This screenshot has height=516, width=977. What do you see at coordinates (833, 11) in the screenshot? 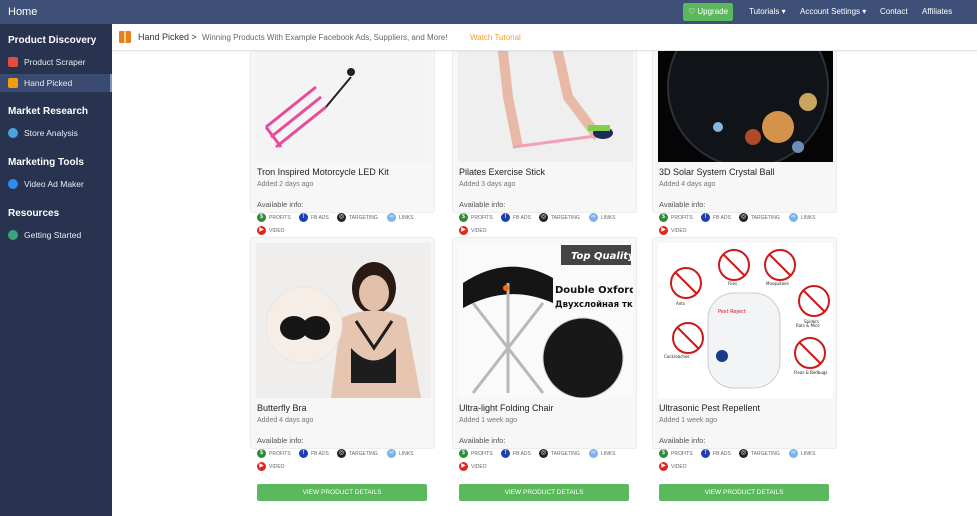
I see `account-settings-menu: Account Settings ▾` at bounding box center [833, 11].